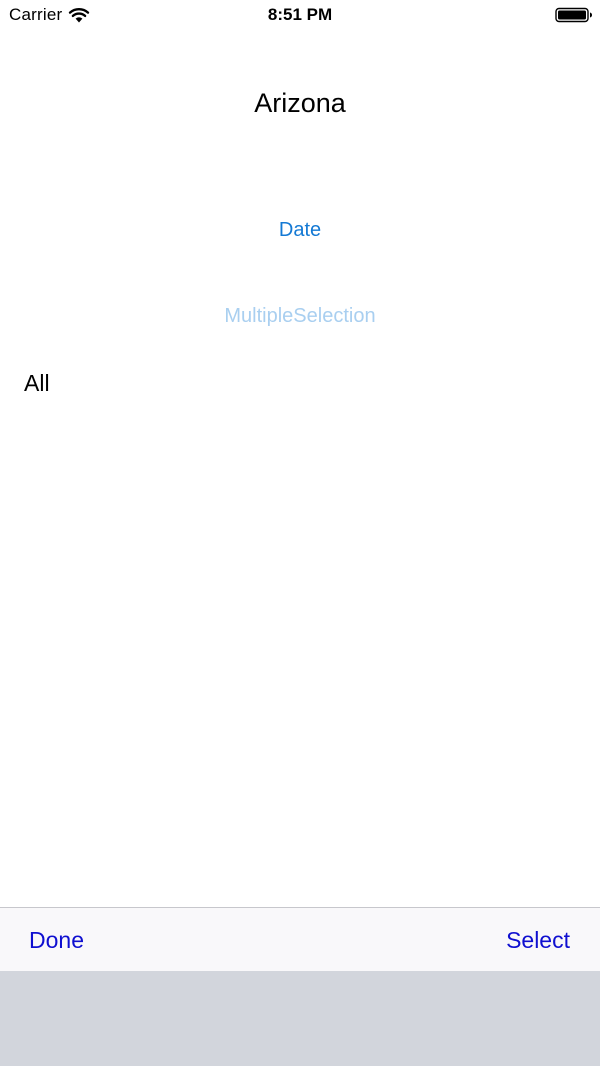  I want to click on date-button: Date, so click(300, 230).